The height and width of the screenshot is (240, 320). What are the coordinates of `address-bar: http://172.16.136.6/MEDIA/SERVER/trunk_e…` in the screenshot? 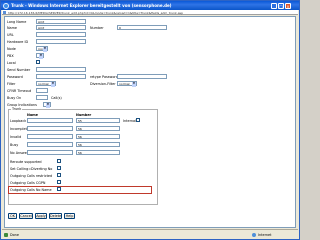 It's located at (150, 12).